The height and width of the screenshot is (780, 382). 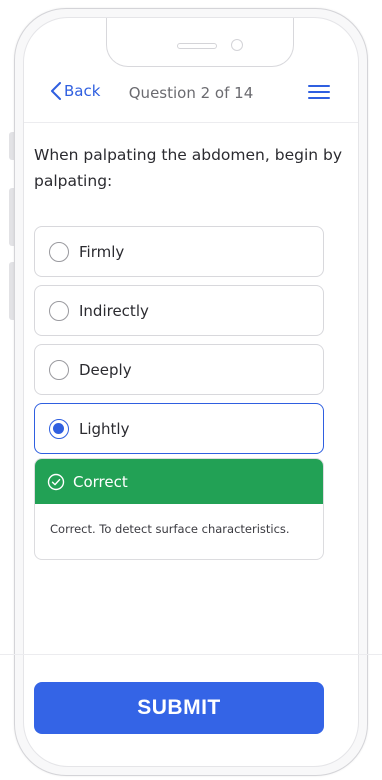 I want to click on feedback-status: Correct, so click(x=100, y=481).